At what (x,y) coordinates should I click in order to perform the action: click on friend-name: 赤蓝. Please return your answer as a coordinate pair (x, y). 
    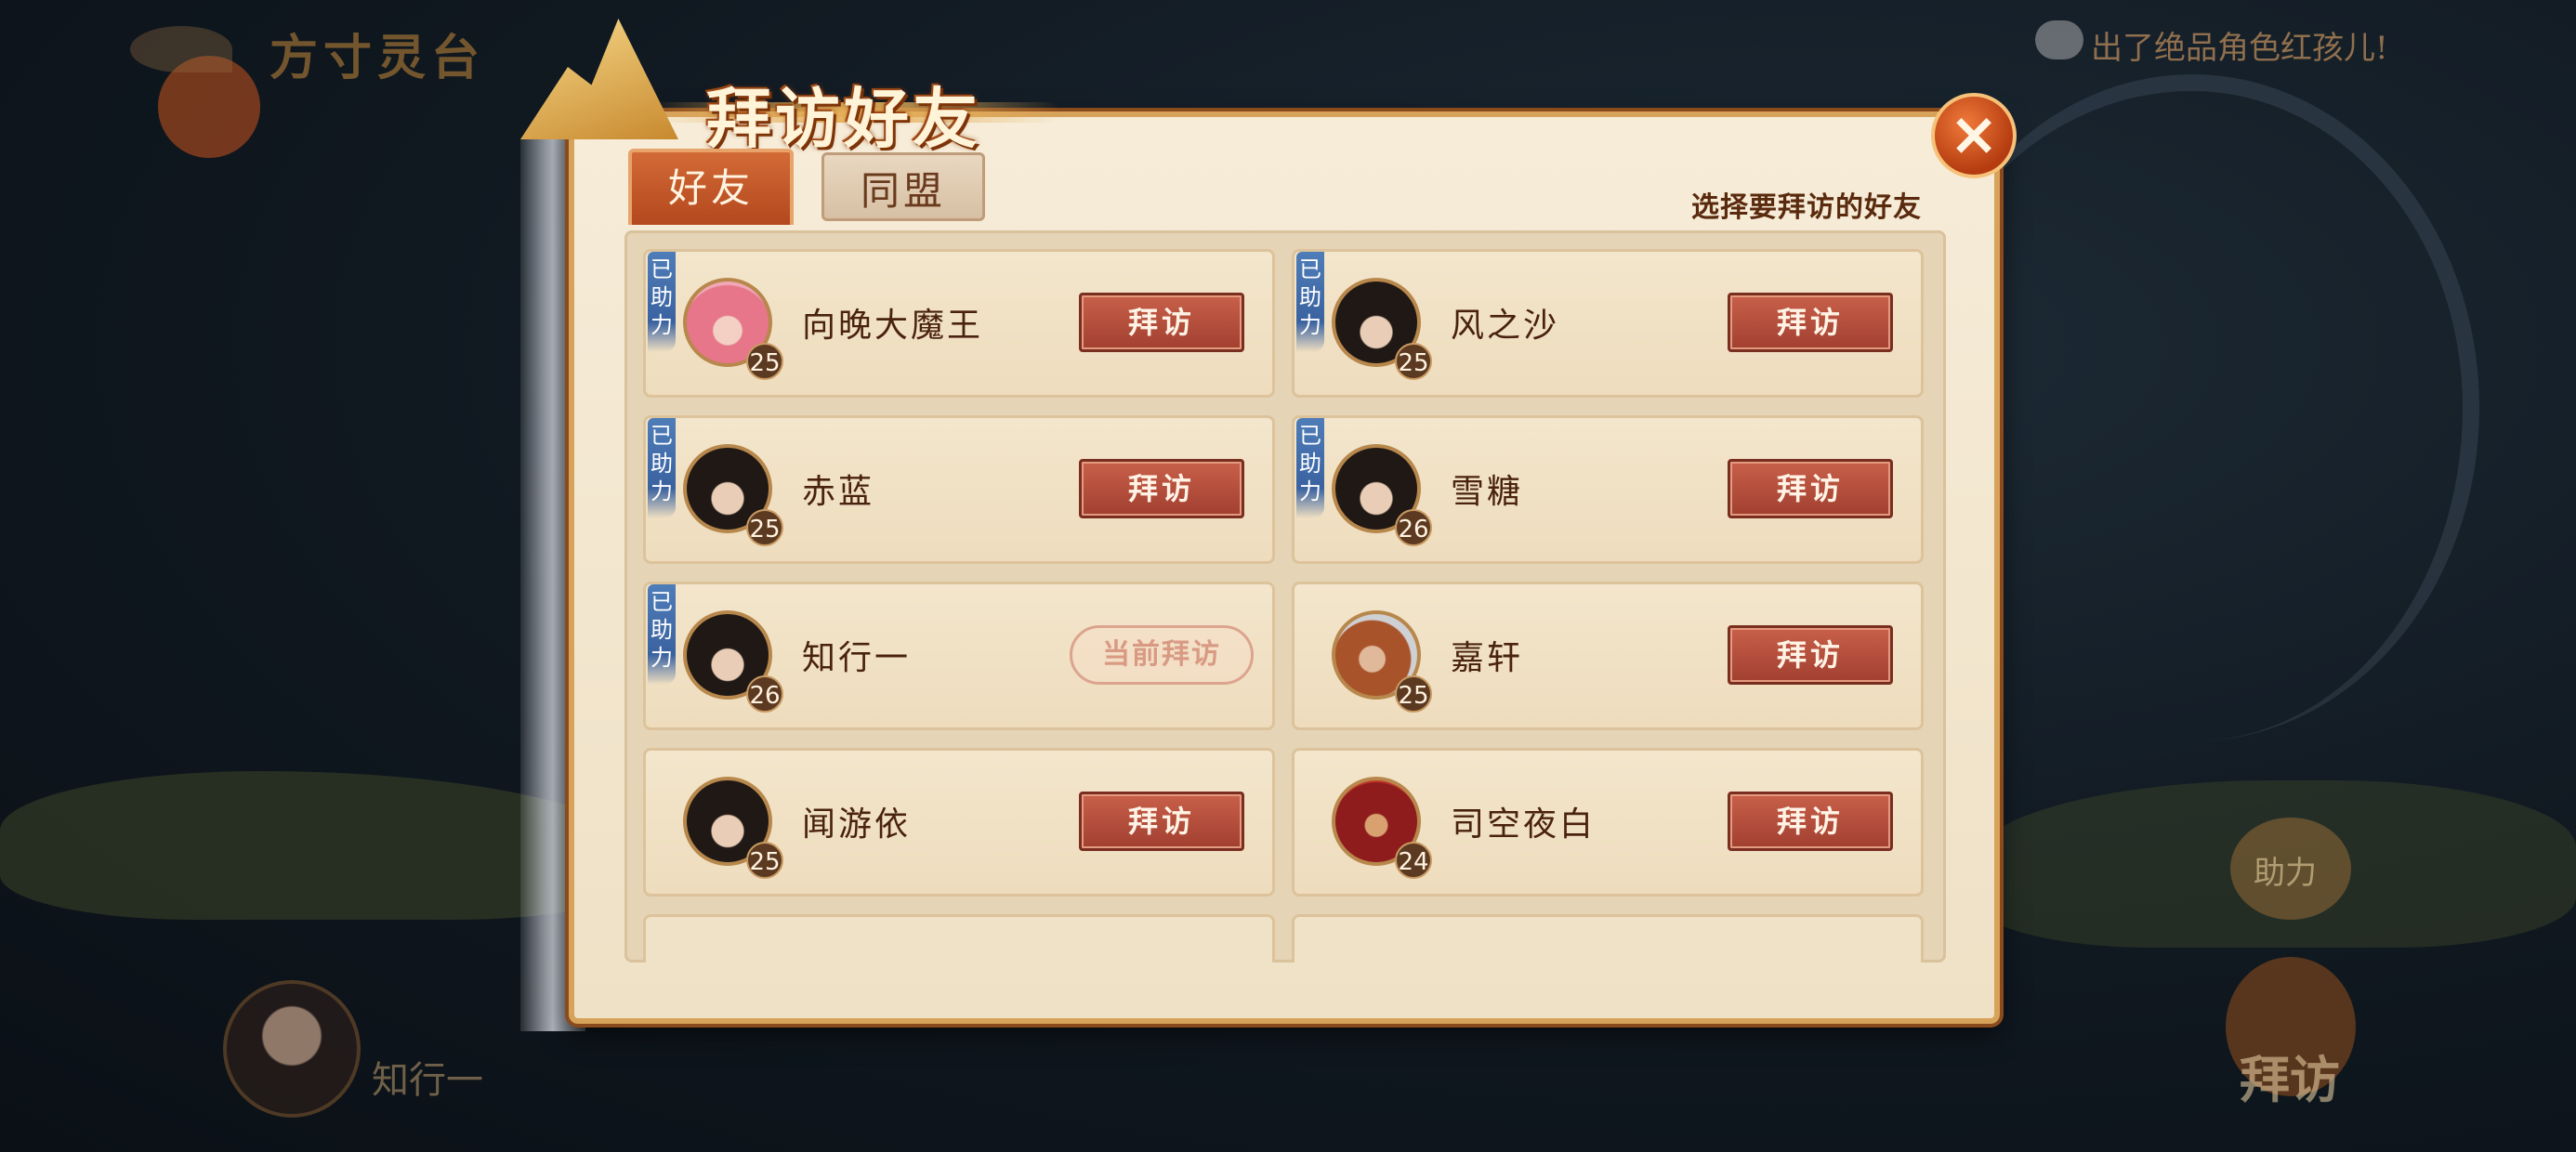
    Looking at the image, I should click on (838, 492).